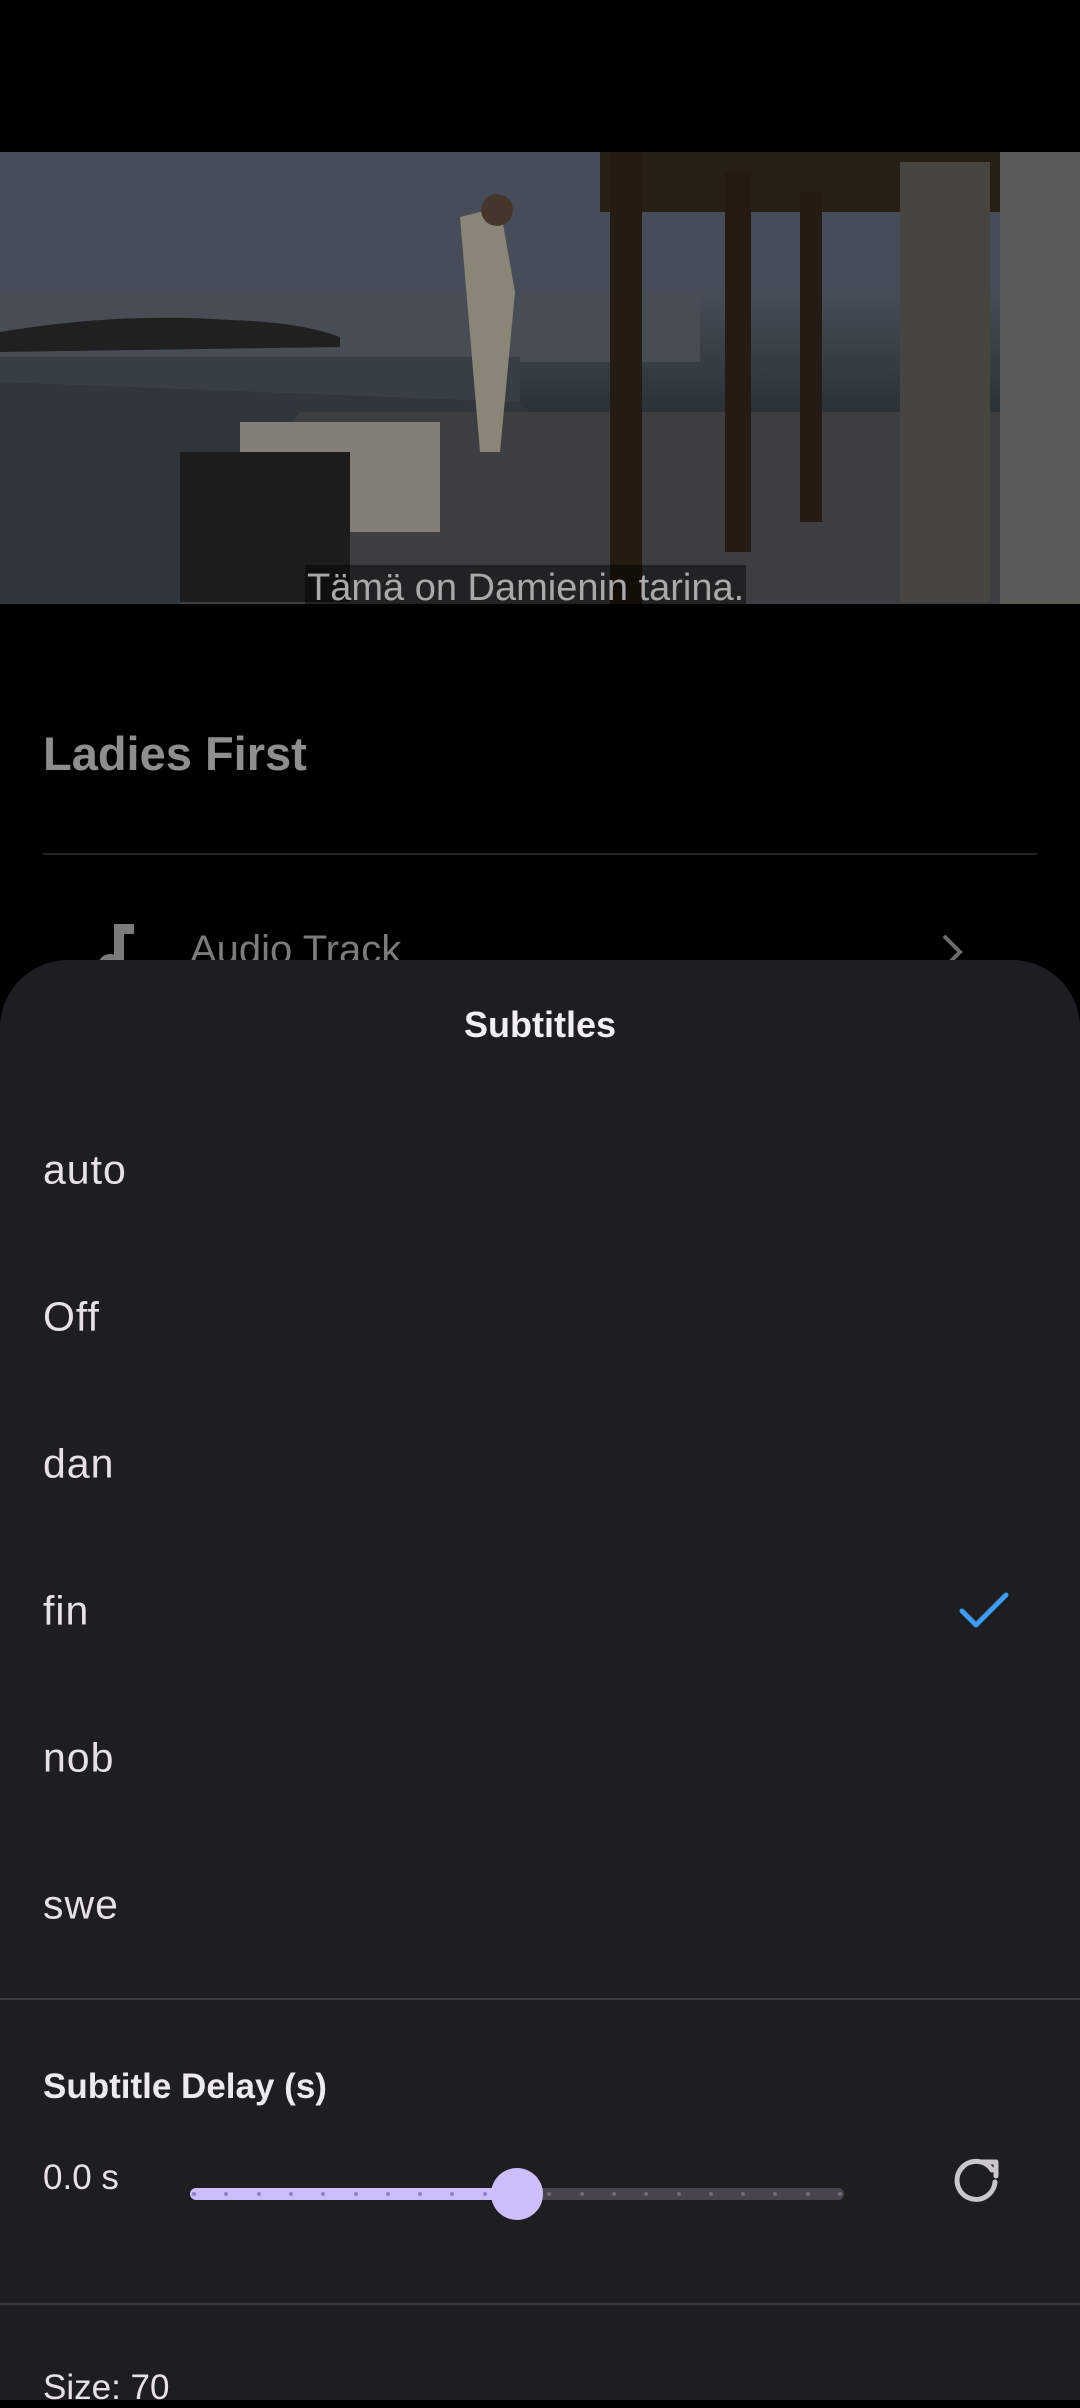  What do you see at coordinates (81, 2177) in the screenshot?
I see `subtitle-delay-value: 0.0 s` at bounding box center [81, 2177].